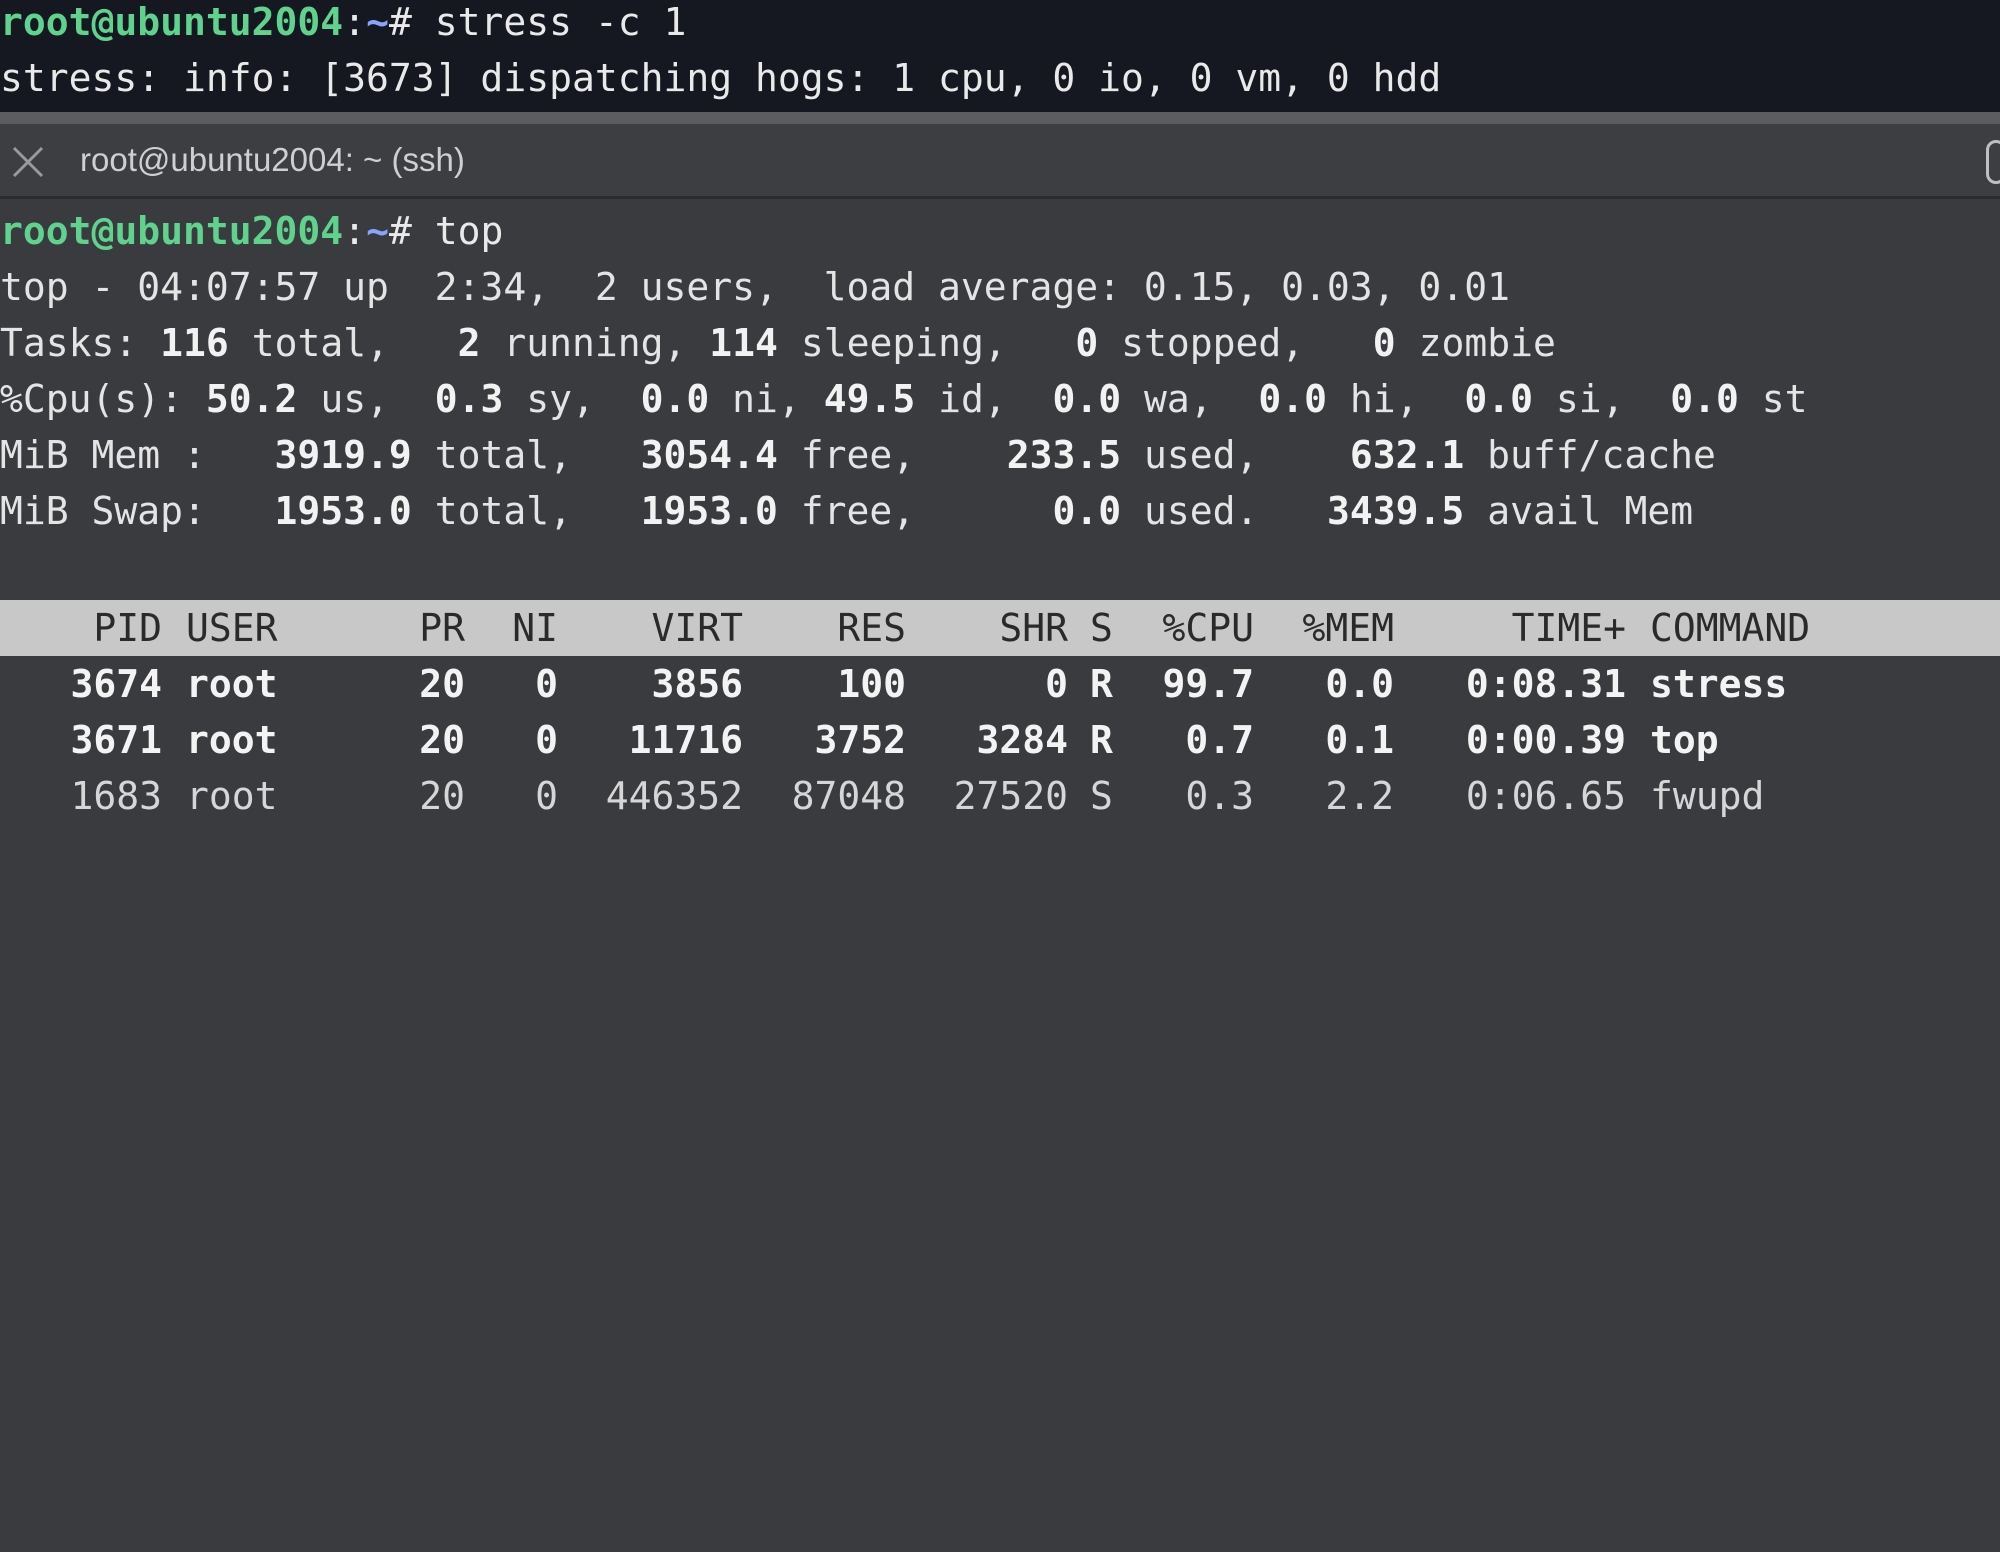 This screenshot has width=2000, height=1552. Describe the element at coordinates (442, 628) in the screenshot. I see `header-pr: PR` at that location.